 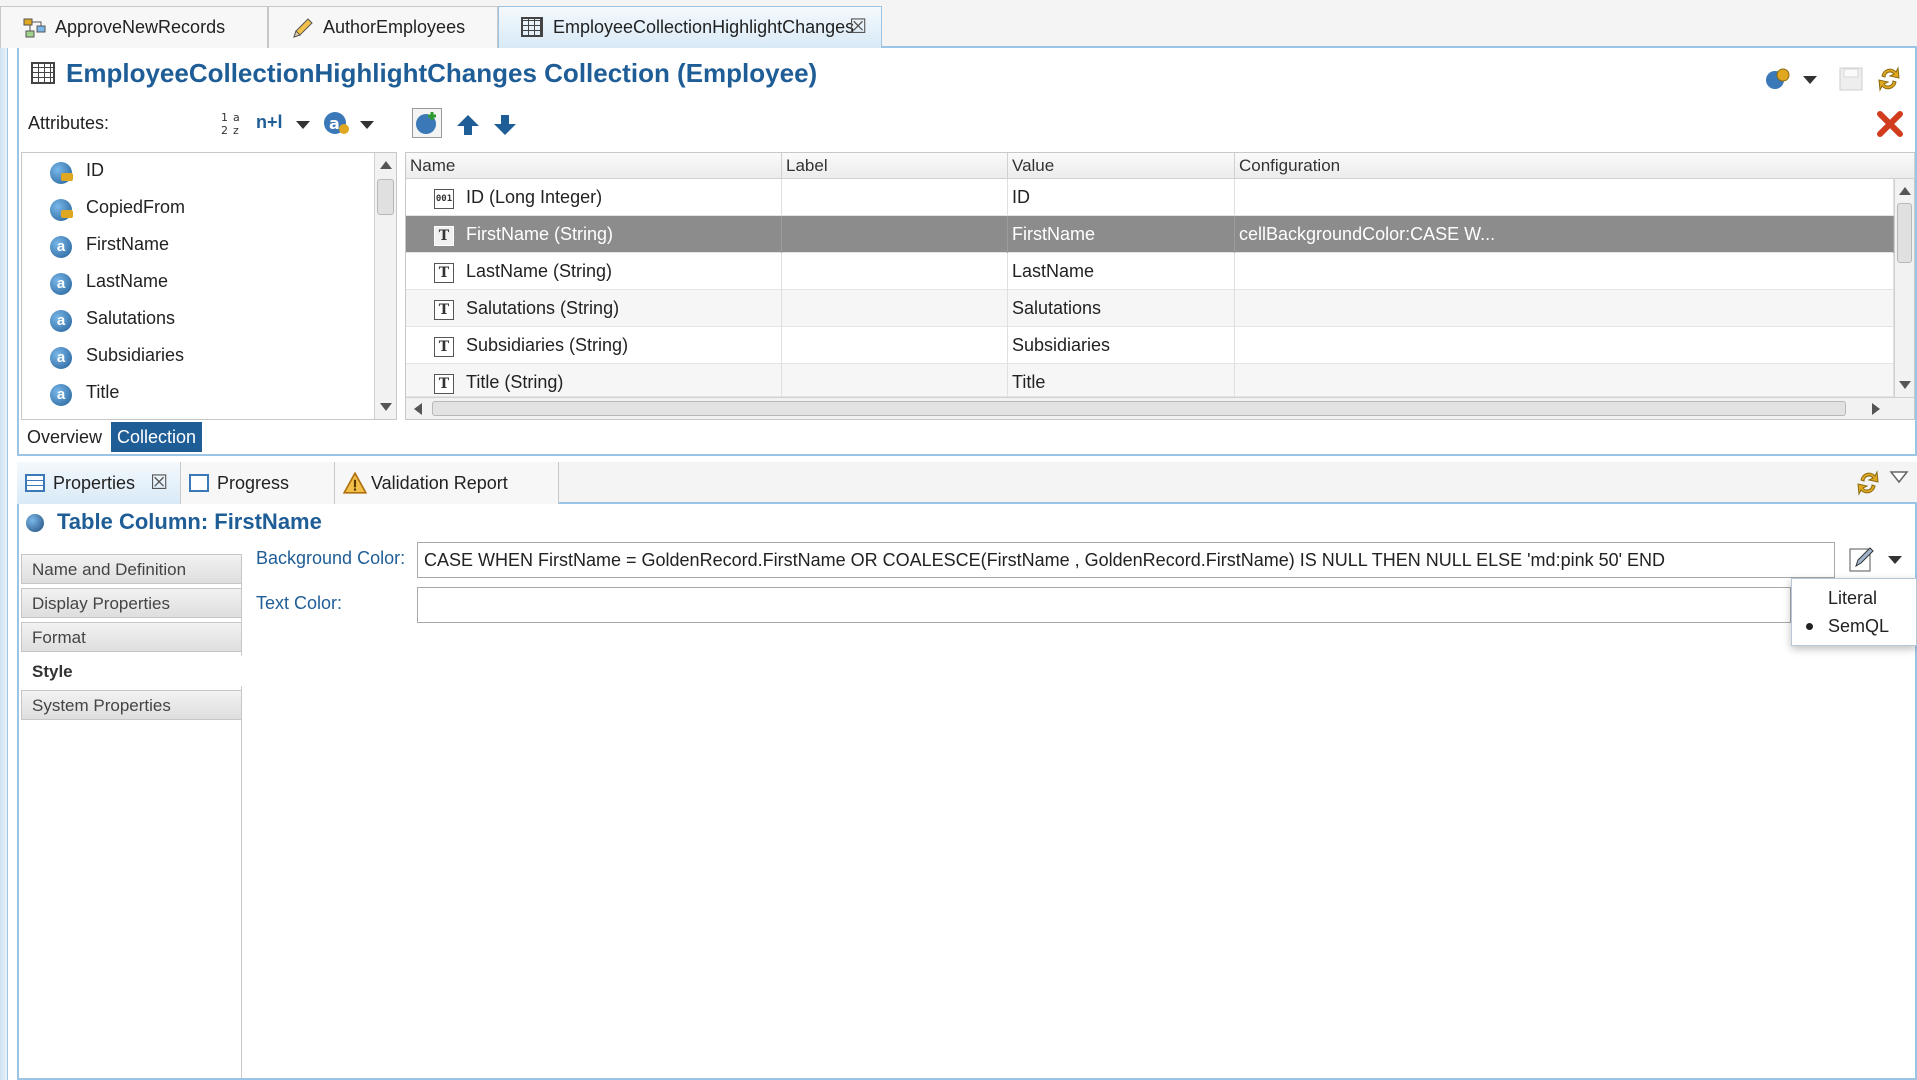 I want to click on save-icon, so click(x=1851, y=79).